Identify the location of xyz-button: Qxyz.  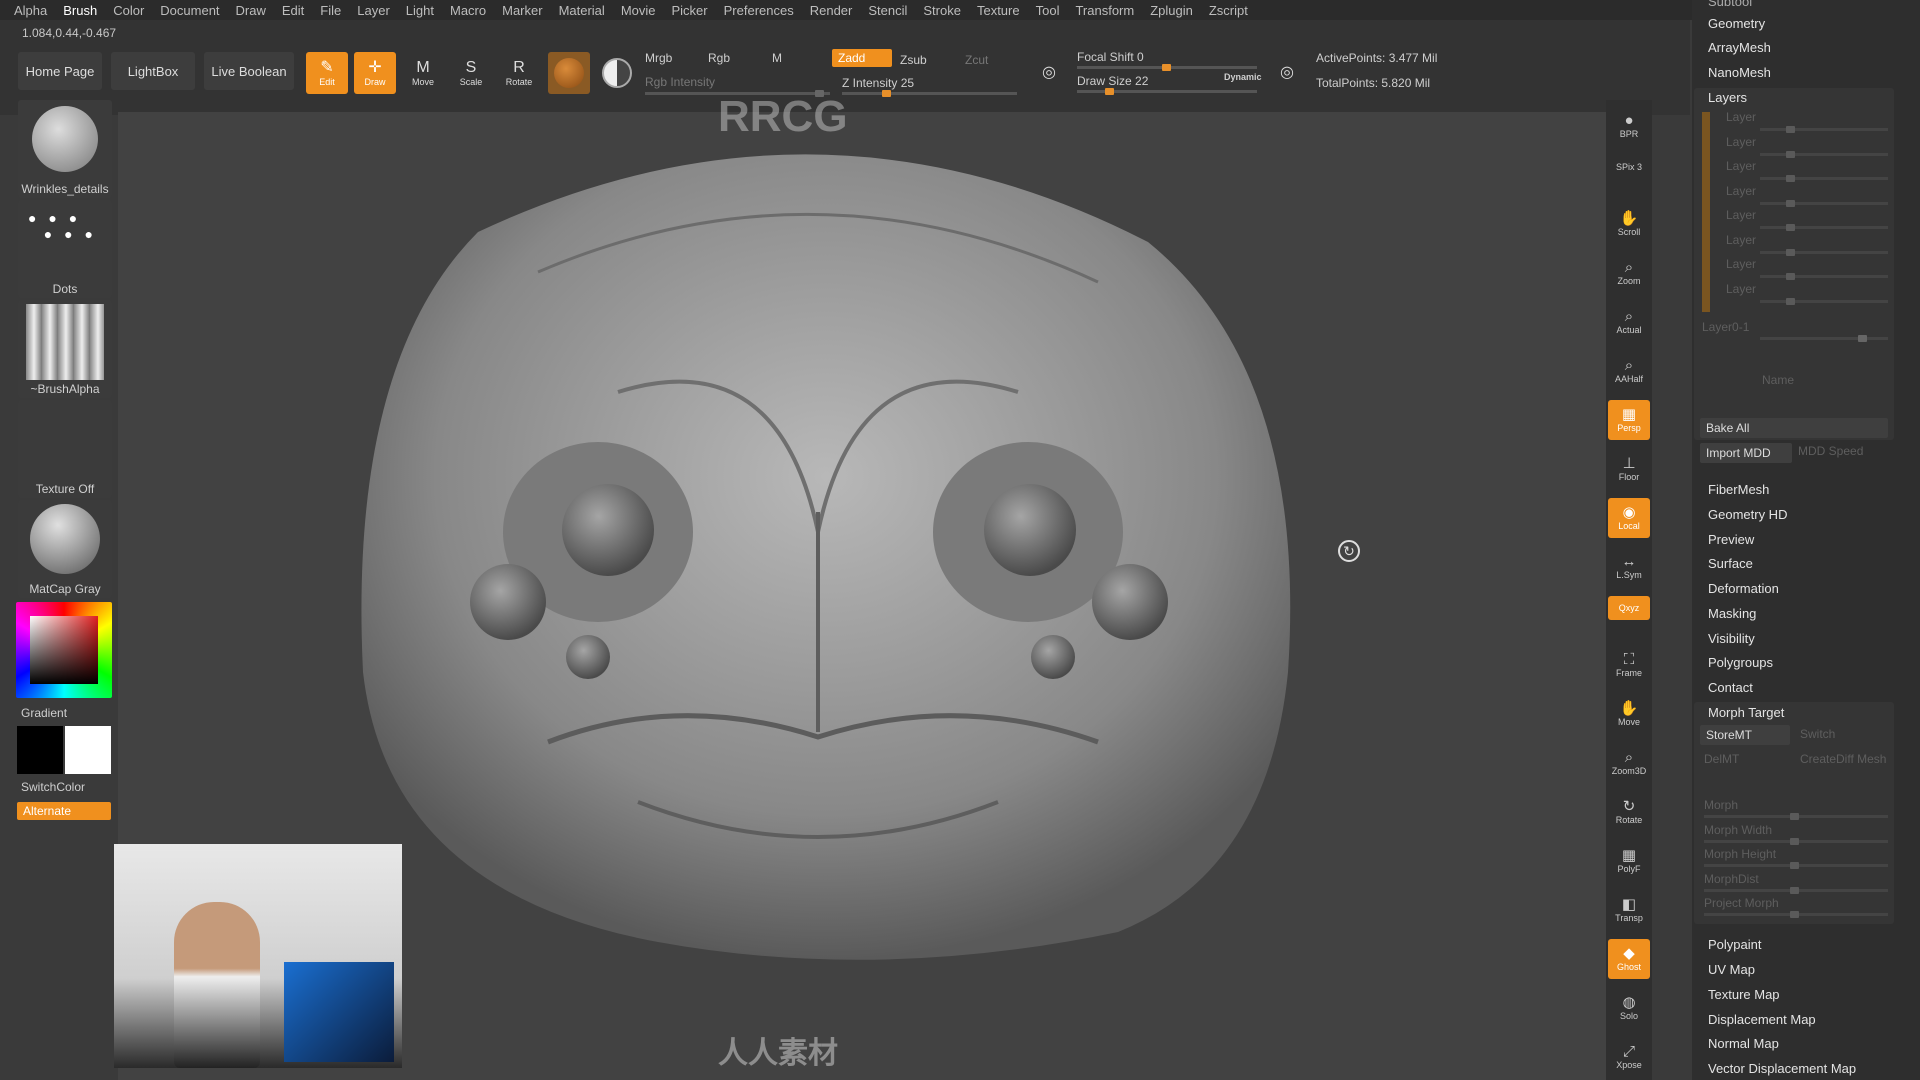
(1629, 608).